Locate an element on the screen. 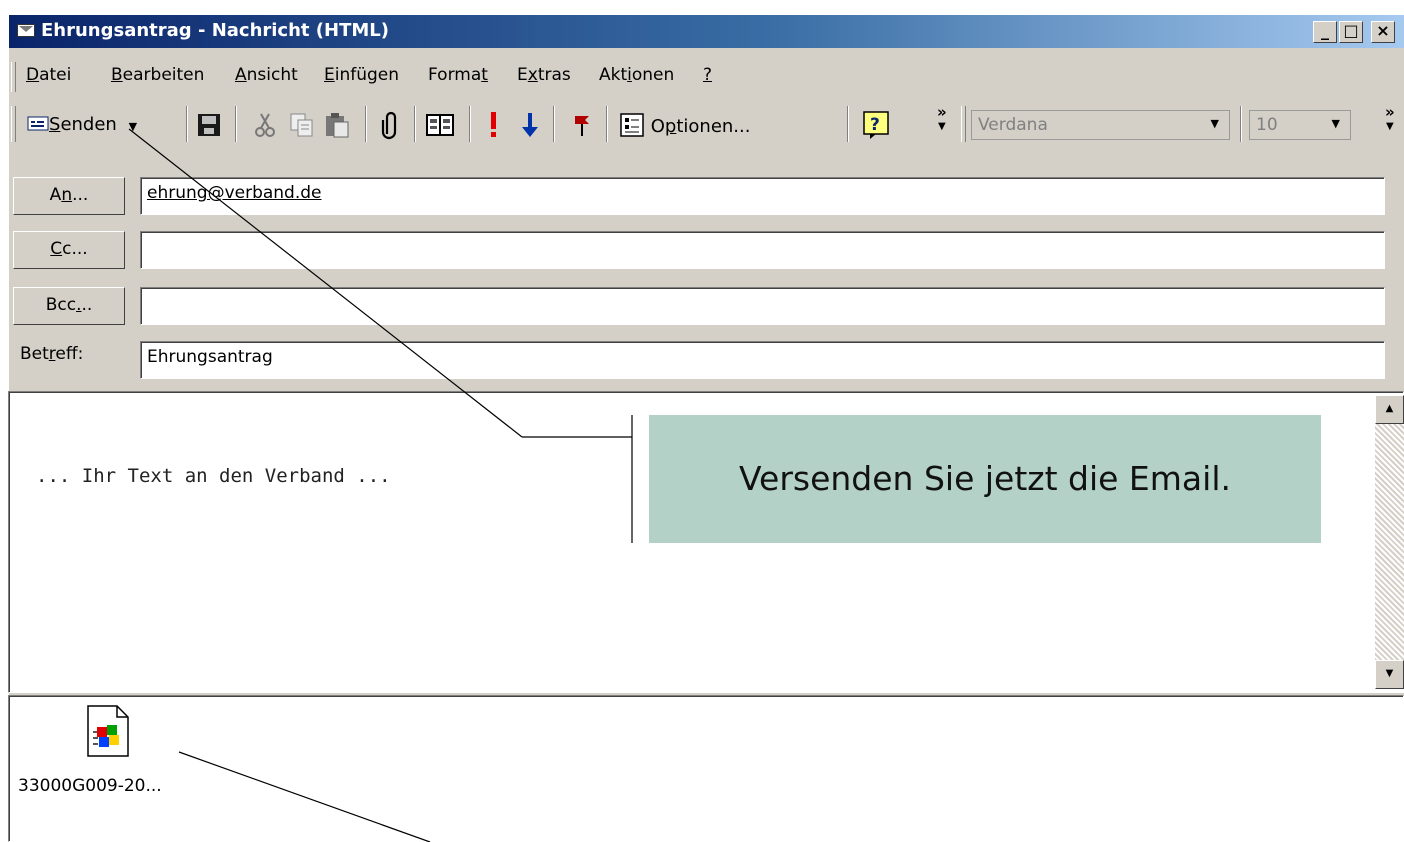 This screenshot has height=842, width=1404. toolbar-overflow-button: » ▼ is located at coordinates (942, 119).